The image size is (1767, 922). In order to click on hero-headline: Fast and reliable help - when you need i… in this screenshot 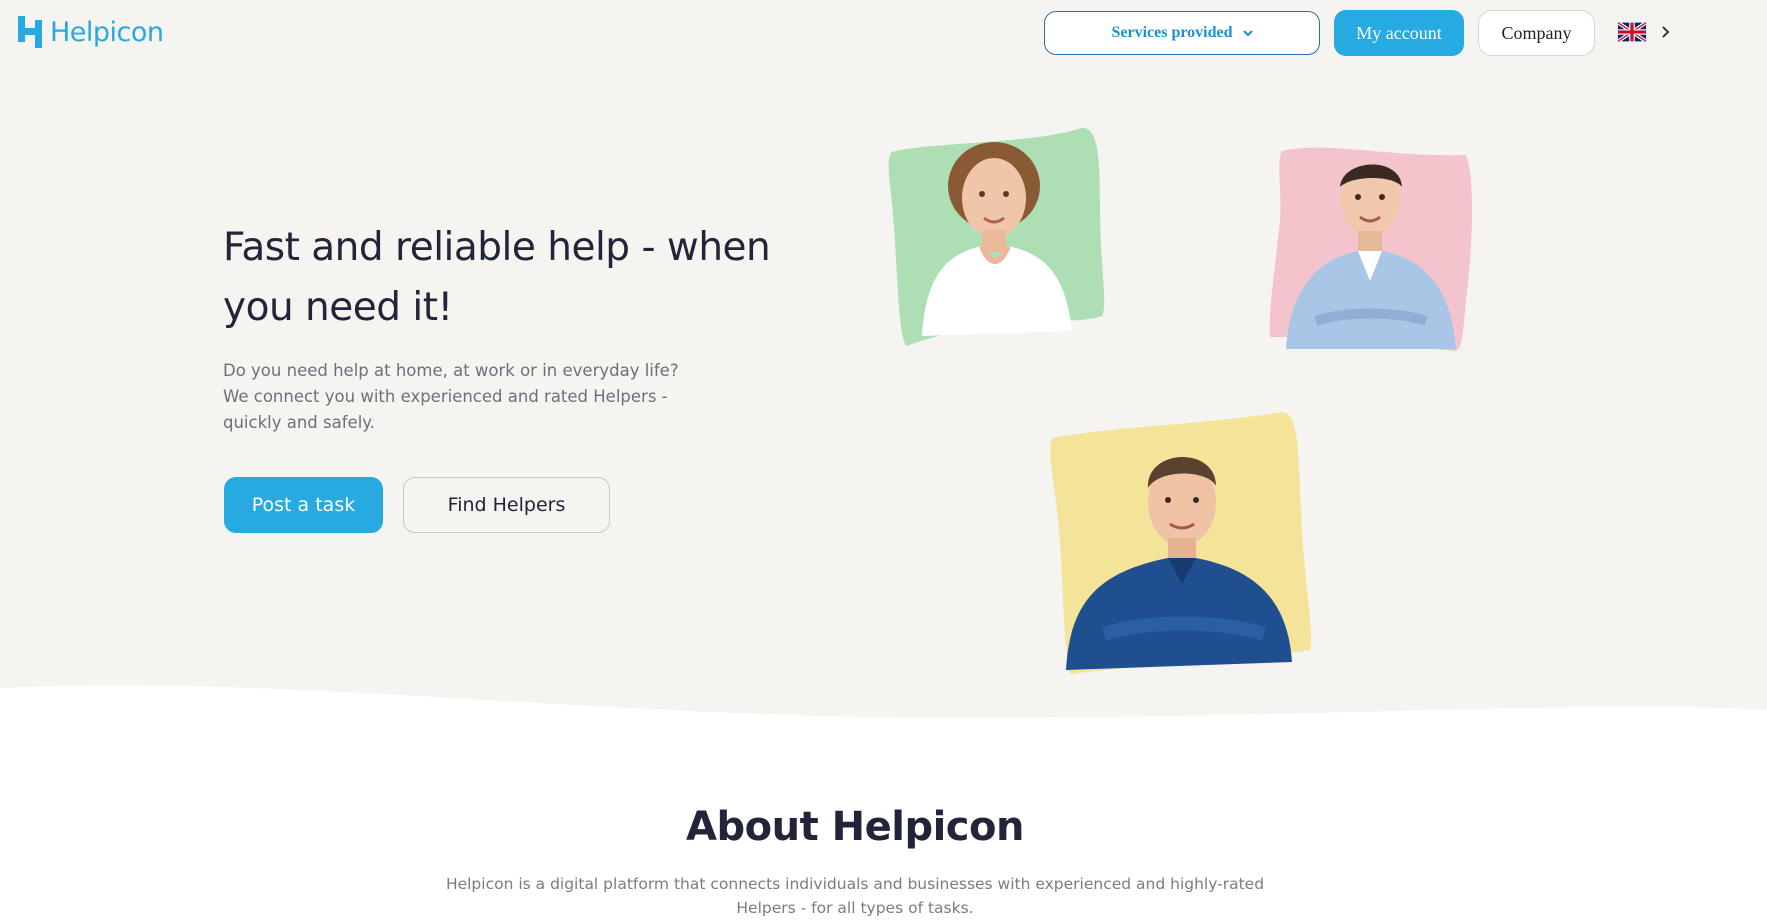, I will do `click(497, 277)`.